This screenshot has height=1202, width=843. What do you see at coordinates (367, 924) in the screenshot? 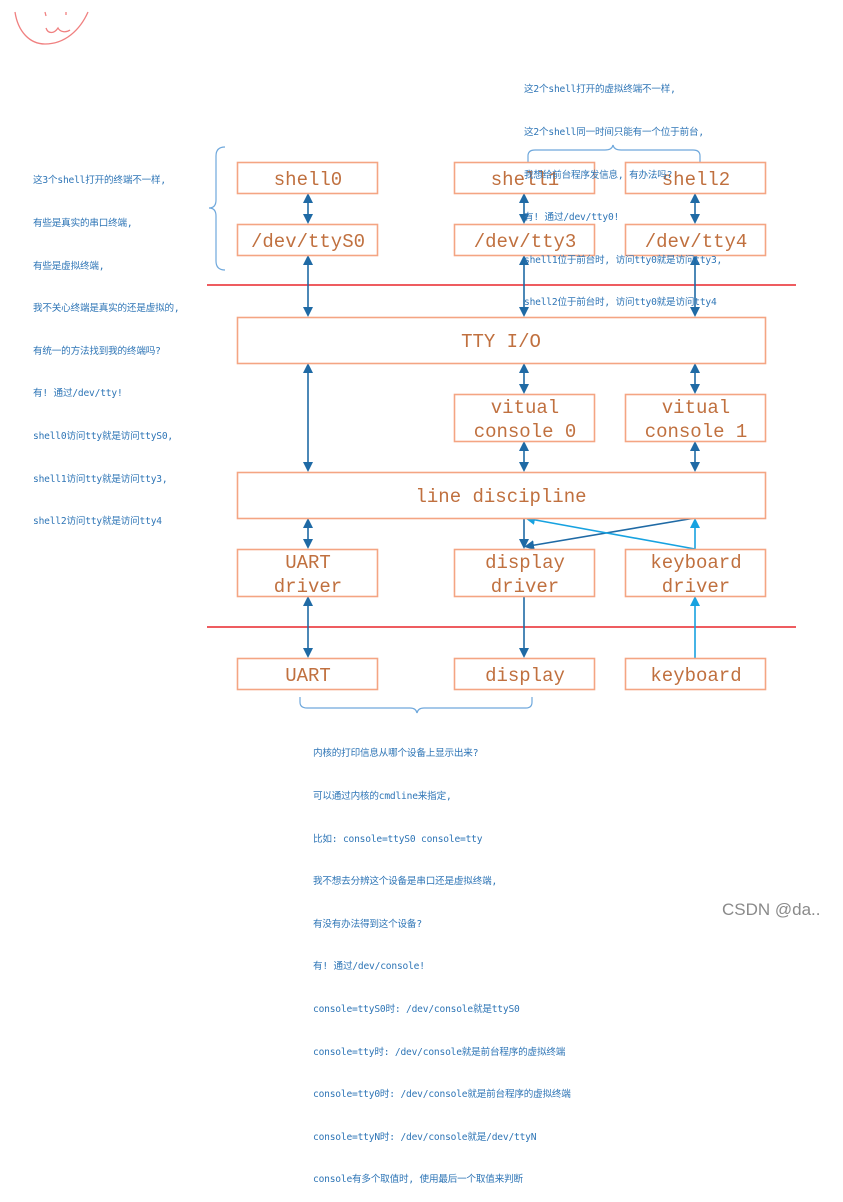
I see `note-line: 有没有办法得到这个设备?` at bounding box center [367, 924].